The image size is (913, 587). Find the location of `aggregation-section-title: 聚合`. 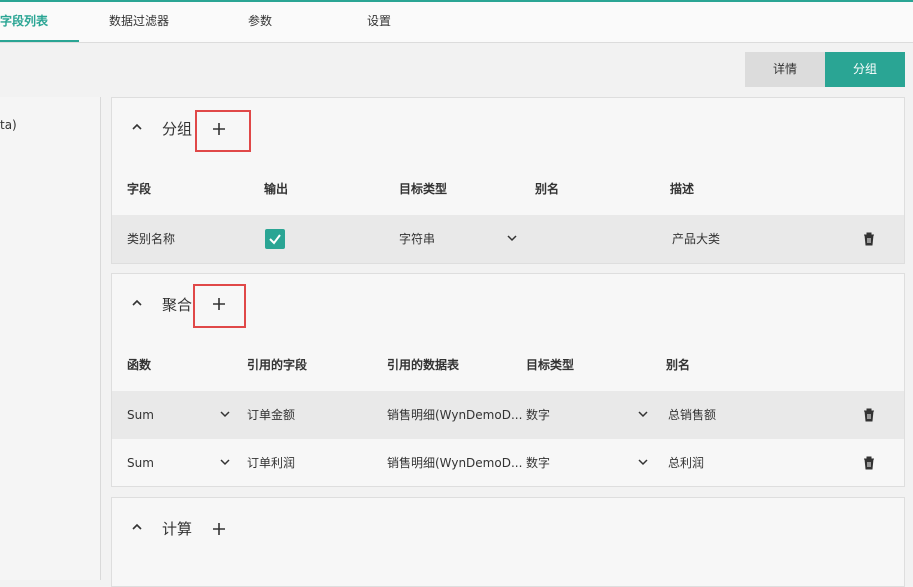

aggregation-section-title: 聚合 is located at coordinates (177, 305).